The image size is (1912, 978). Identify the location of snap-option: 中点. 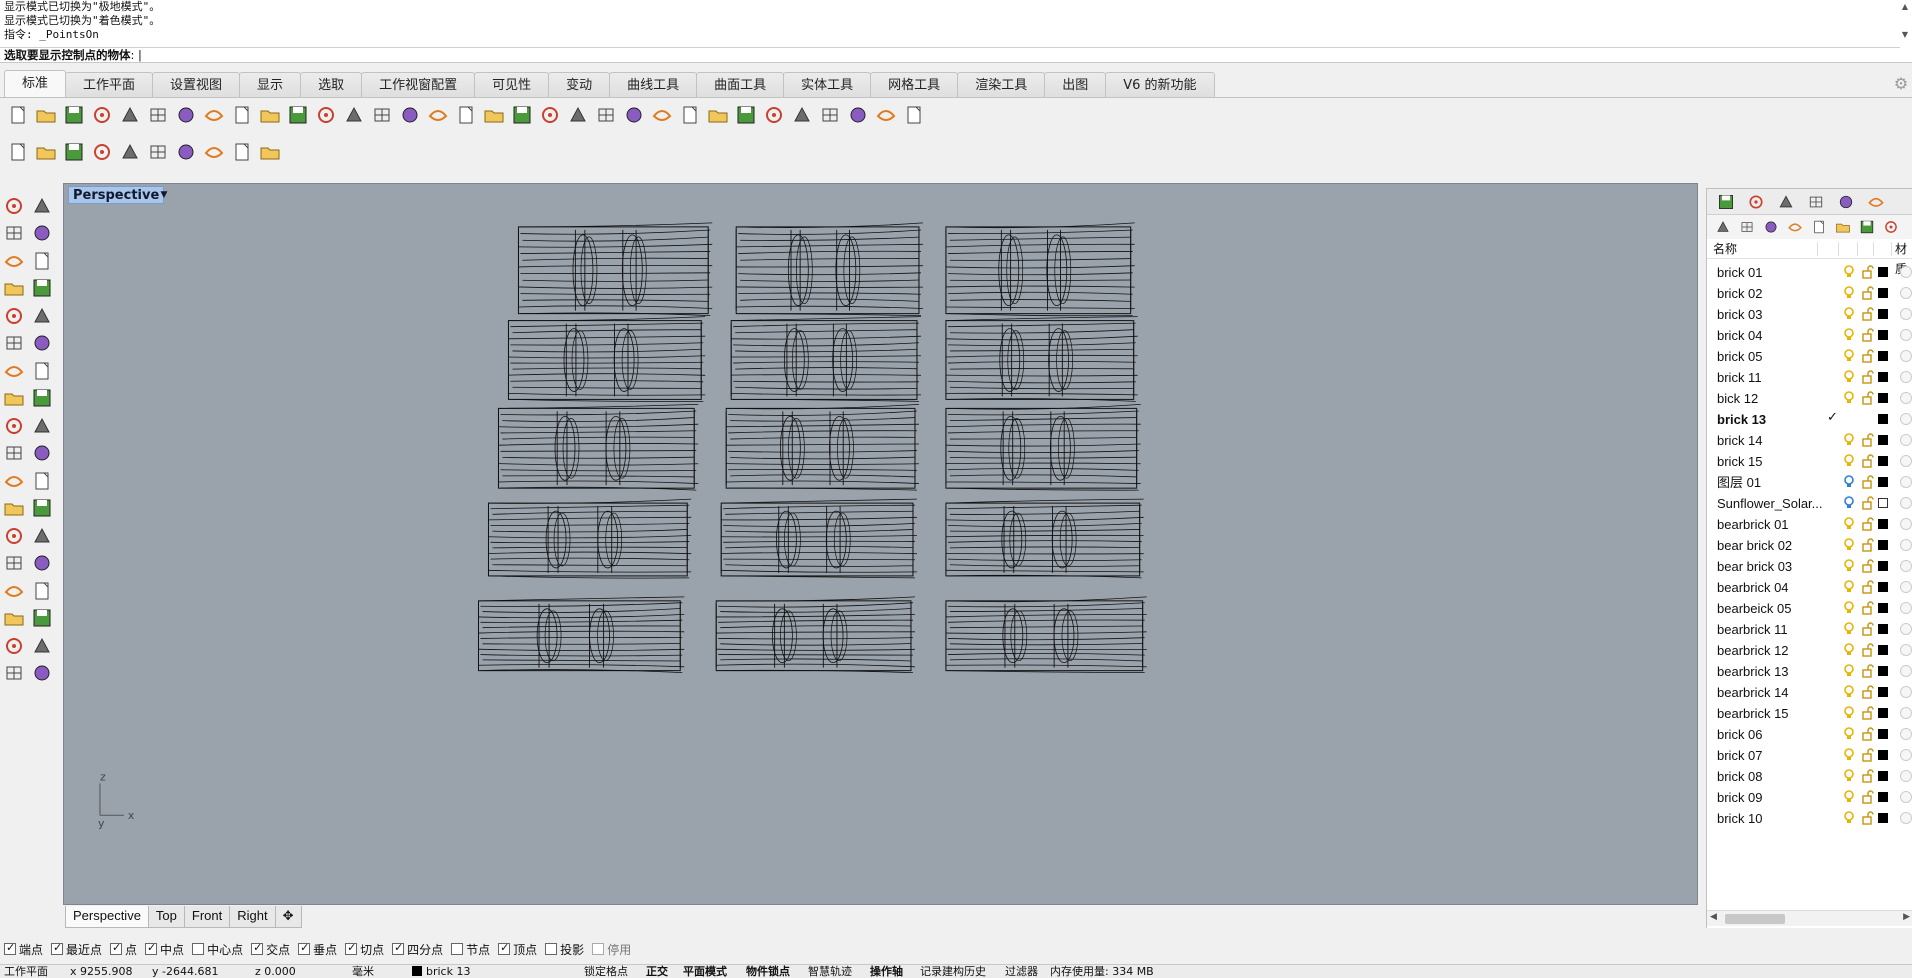
(164, 949).